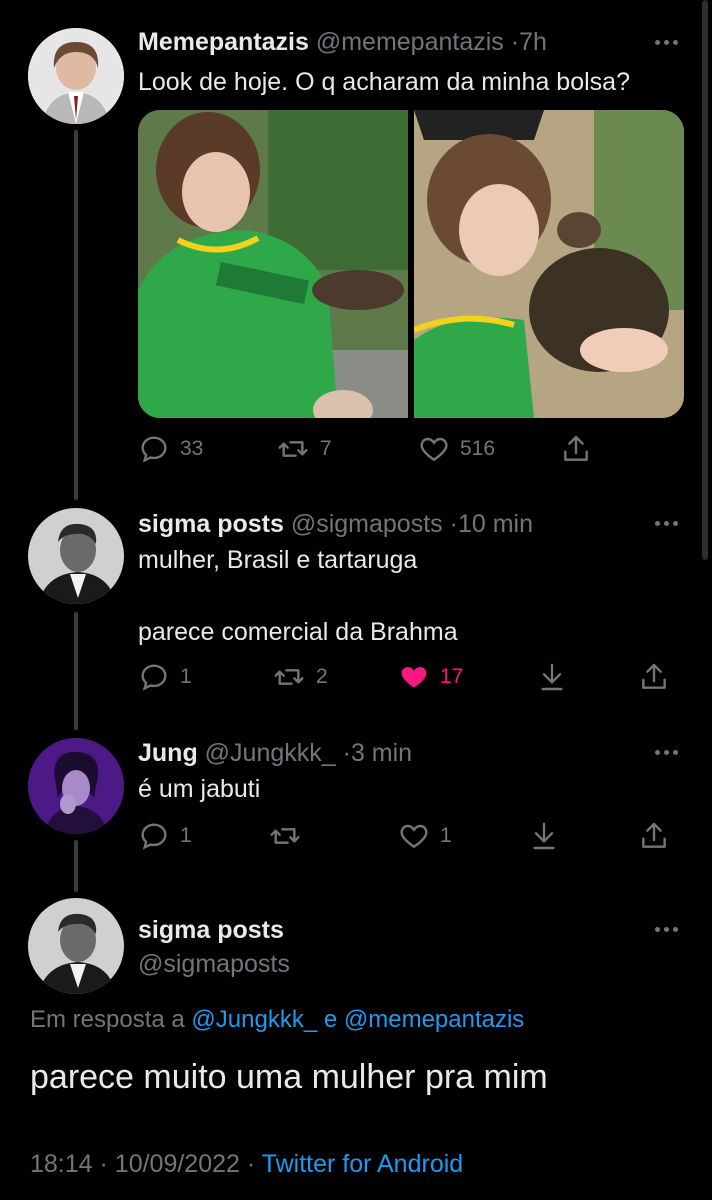  I want to click on mention-link: @memepantazis, so click(434, 1019).